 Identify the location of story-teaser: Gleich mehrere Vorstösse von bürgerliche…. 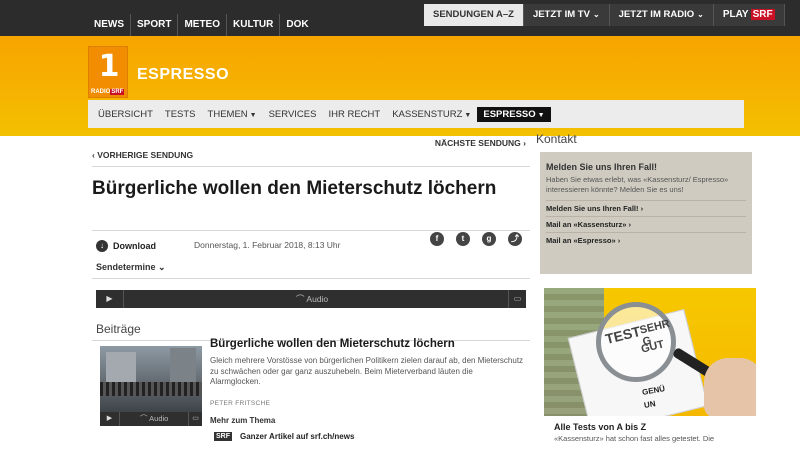
(367, 371).